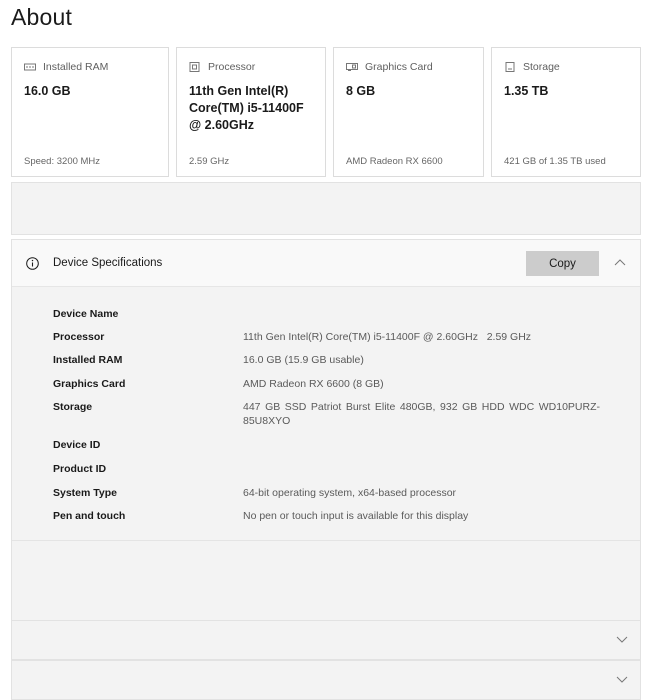 Image resolution: width=648 pixels, height=700 pixels. Describe the element at coordinates (89, 516) in the screenshot. I see `spec-label: Pen and touch` at that location.